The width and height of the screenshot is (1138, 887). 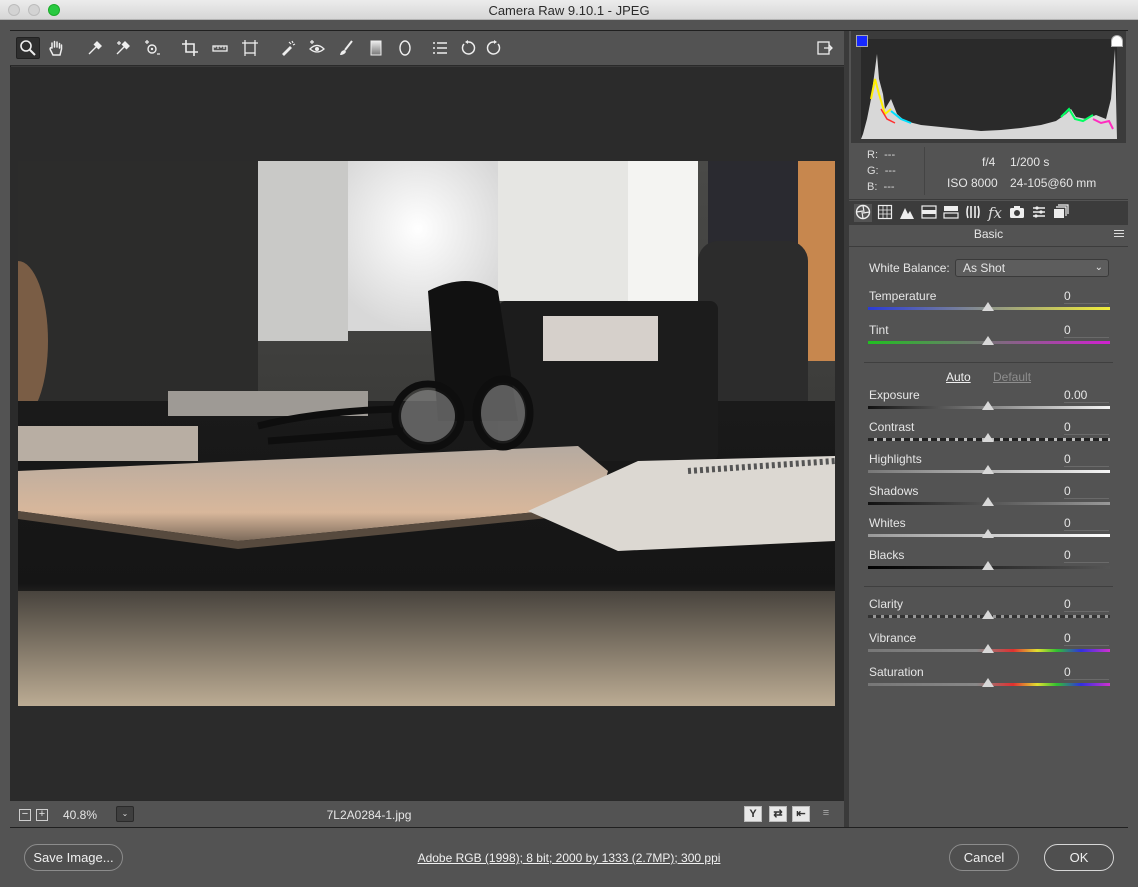 I want to click on preferences-icon, so click(x=440, y=48).